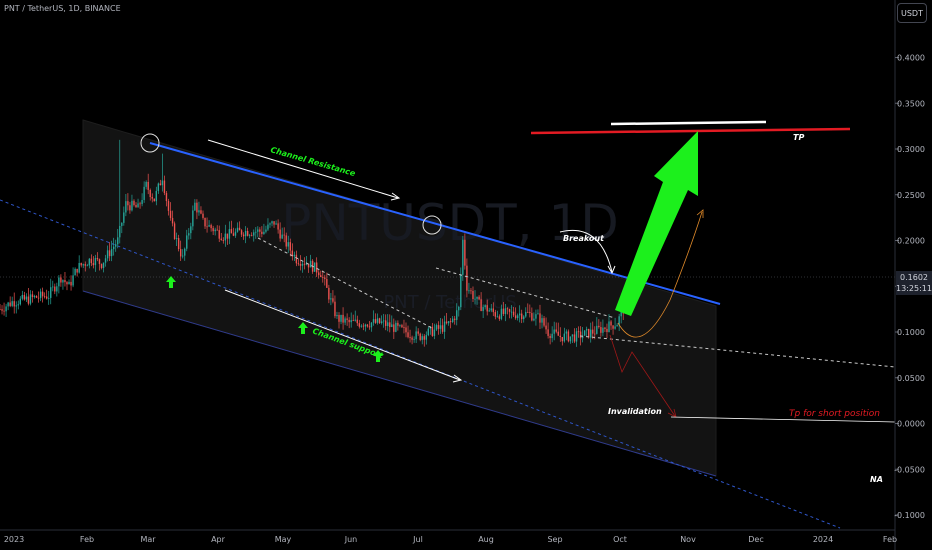 This screenshot has width=932, height=550. Describe the element at coordinates (688, 539) in the screenshot. I see `x-tick-label: Nov` at that location.